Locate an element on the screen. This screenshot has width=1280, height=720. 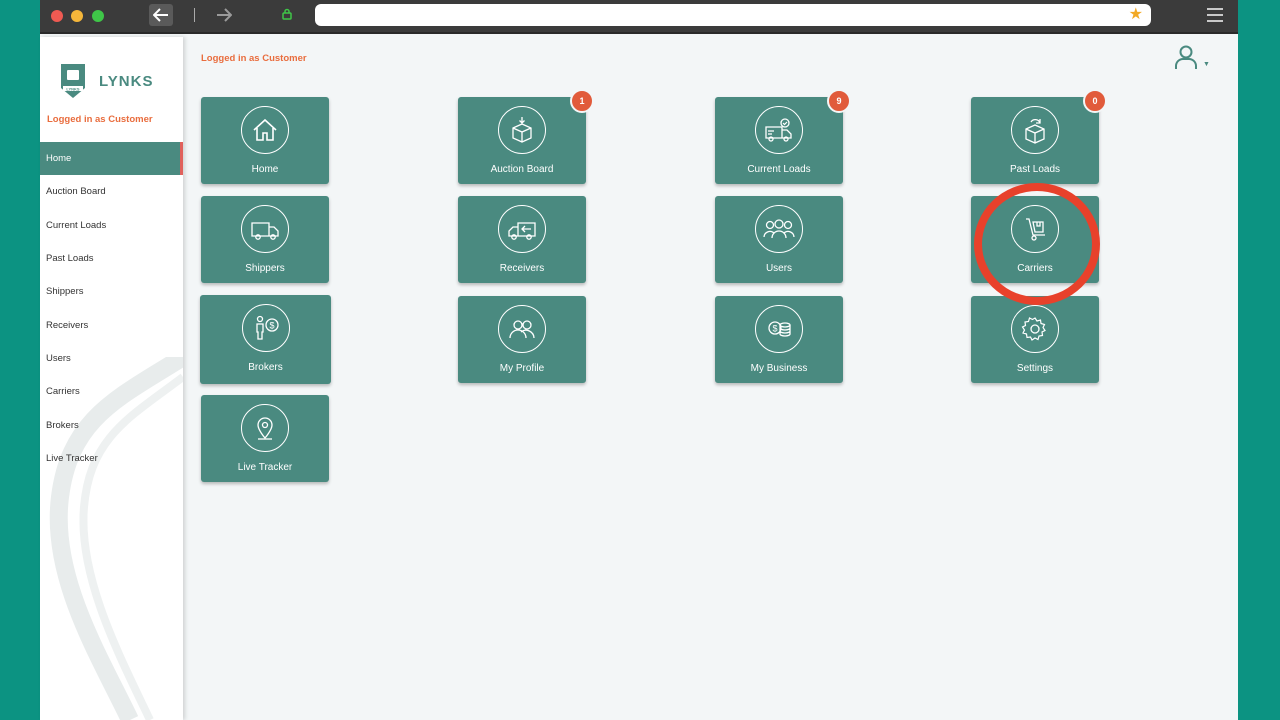
nav-separator is located at coordinates (194, 15).